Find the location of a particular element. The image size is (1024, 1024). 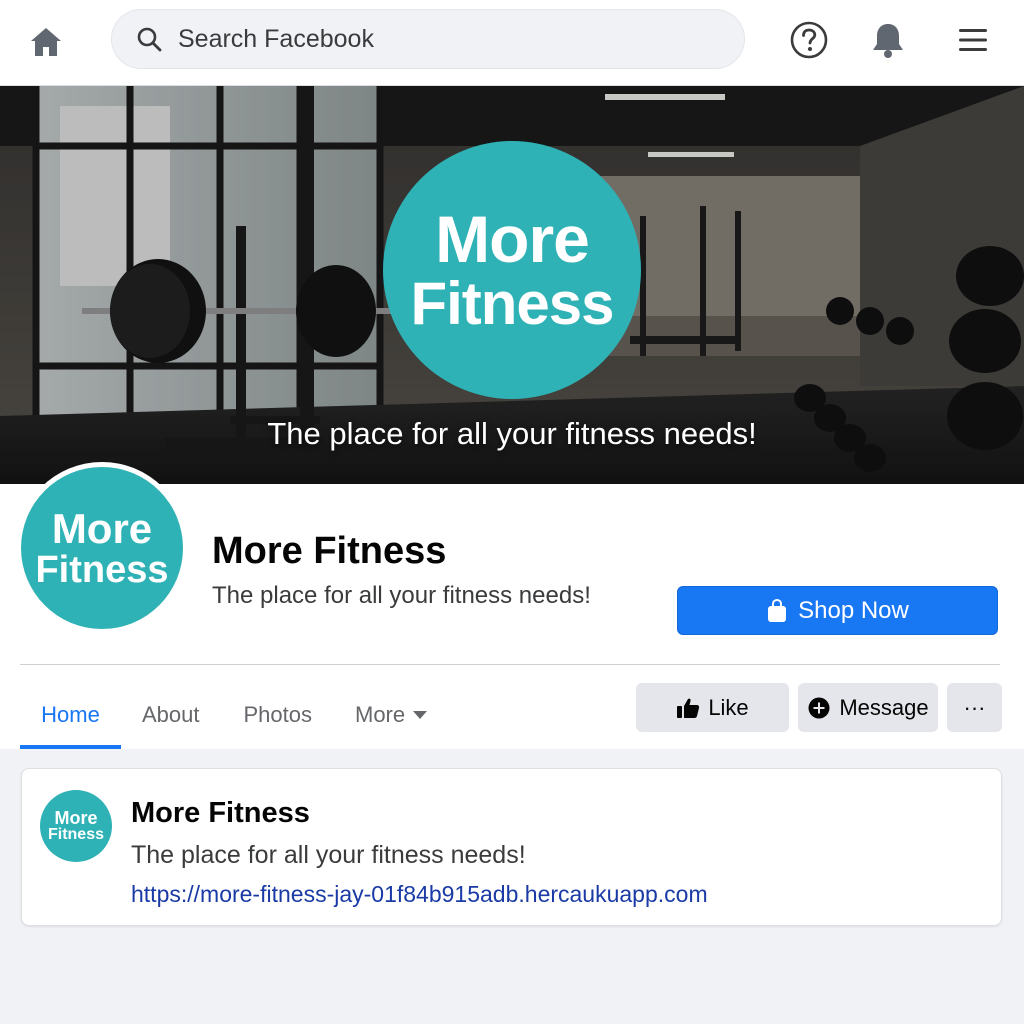

home-button is located at coordinates (46, 42).